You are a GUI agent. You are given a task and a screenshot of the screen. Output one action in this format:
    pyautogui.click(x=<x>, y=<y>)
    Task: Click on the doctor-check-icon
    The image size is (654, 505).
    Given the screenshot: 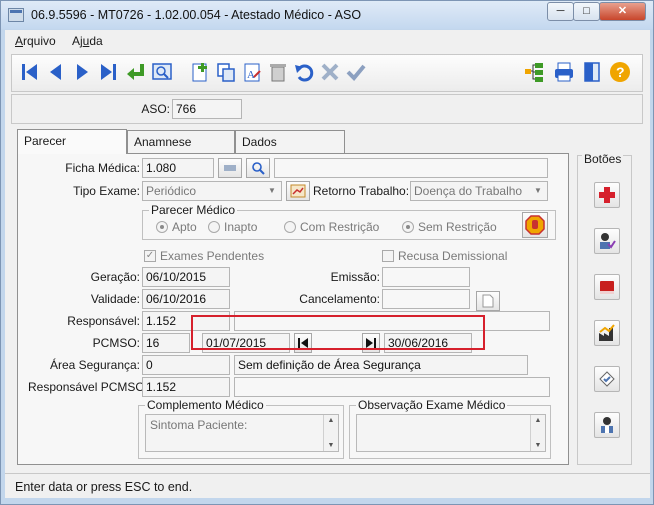 What is the action you would take?
    pyautogui.click(x=608, y=241)
    